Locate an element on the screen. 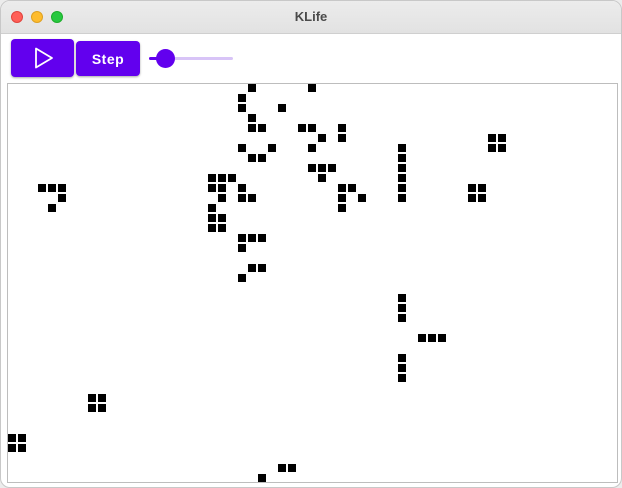 The image size is (622, 488). play-button is located at coordinates (42, 58).